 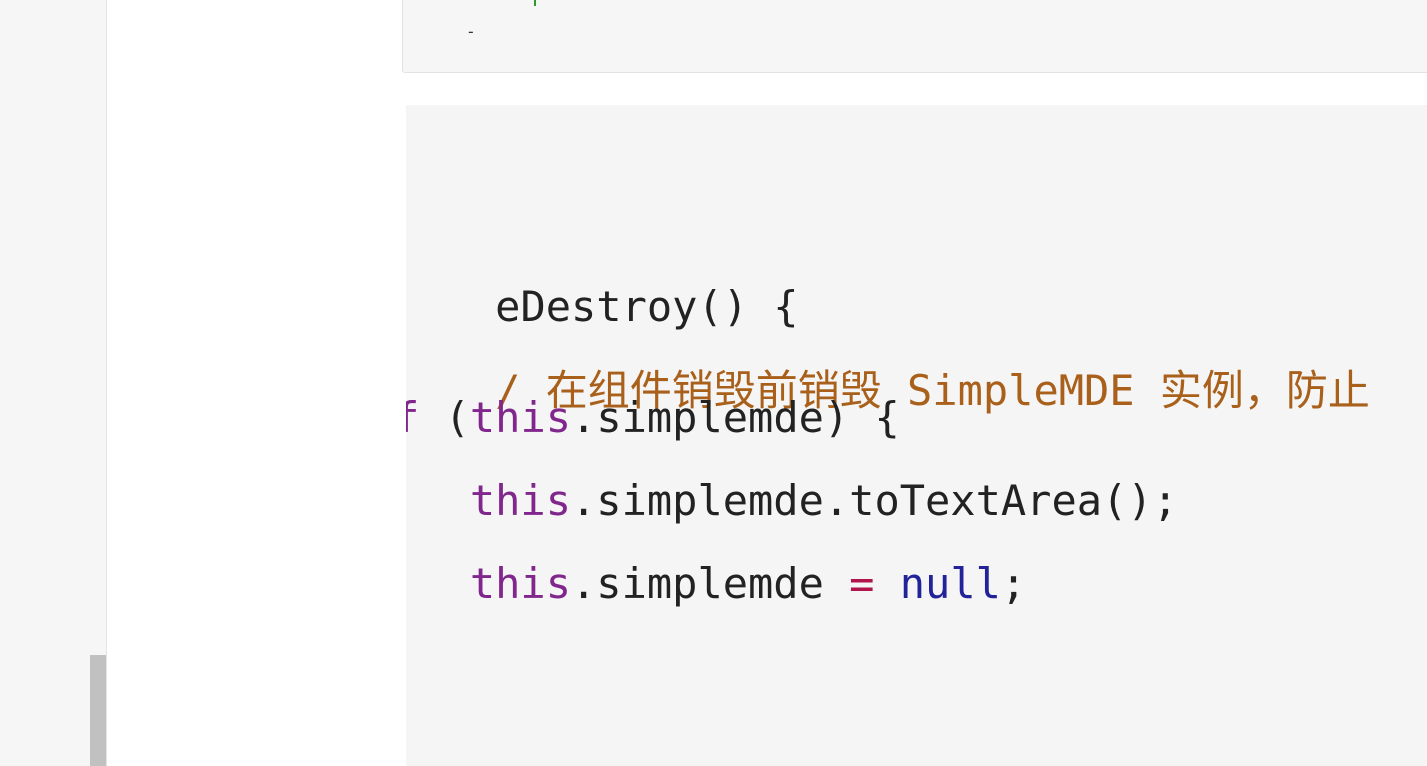 I want to click on code-operator: =, so click(x=862, y=583).